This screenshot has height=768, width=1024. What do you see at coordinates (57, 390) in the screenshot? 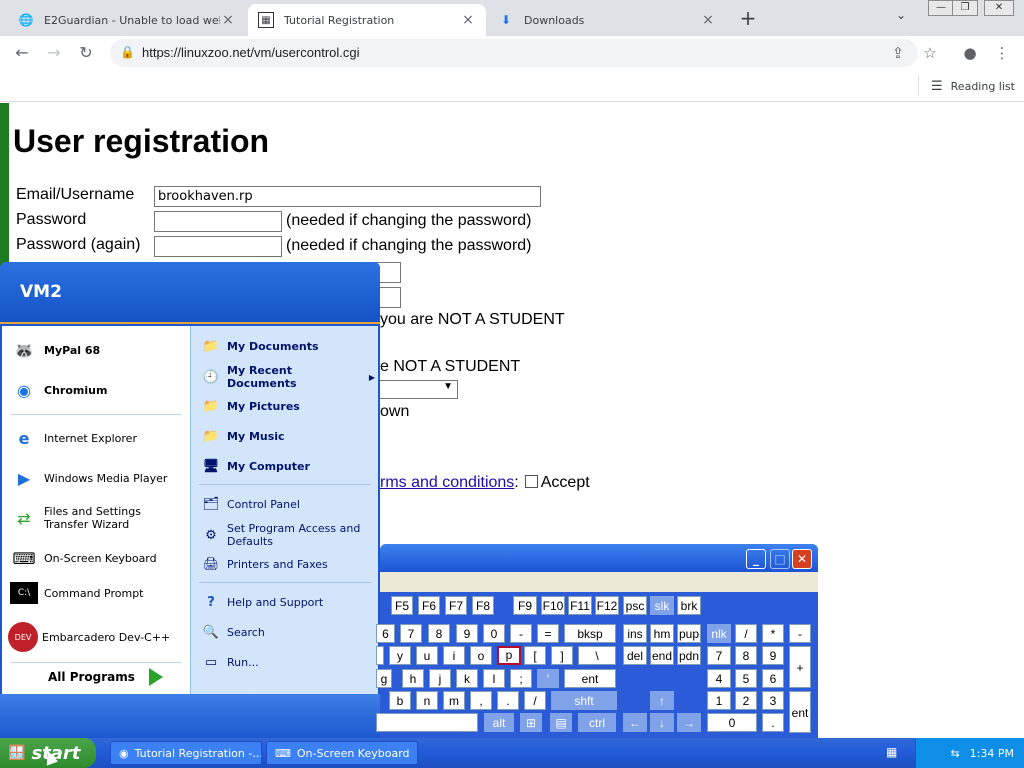
I see `start-item-chromium: ◉ Chromium` at bounding box center [57, 390].